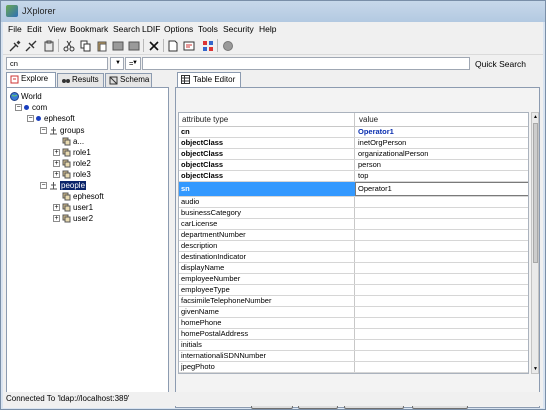 The width and height of the screenshot is (546, 410). Describe the element at coordinates (14, 45) in the screenshot. I see `connect-icon` at that location.